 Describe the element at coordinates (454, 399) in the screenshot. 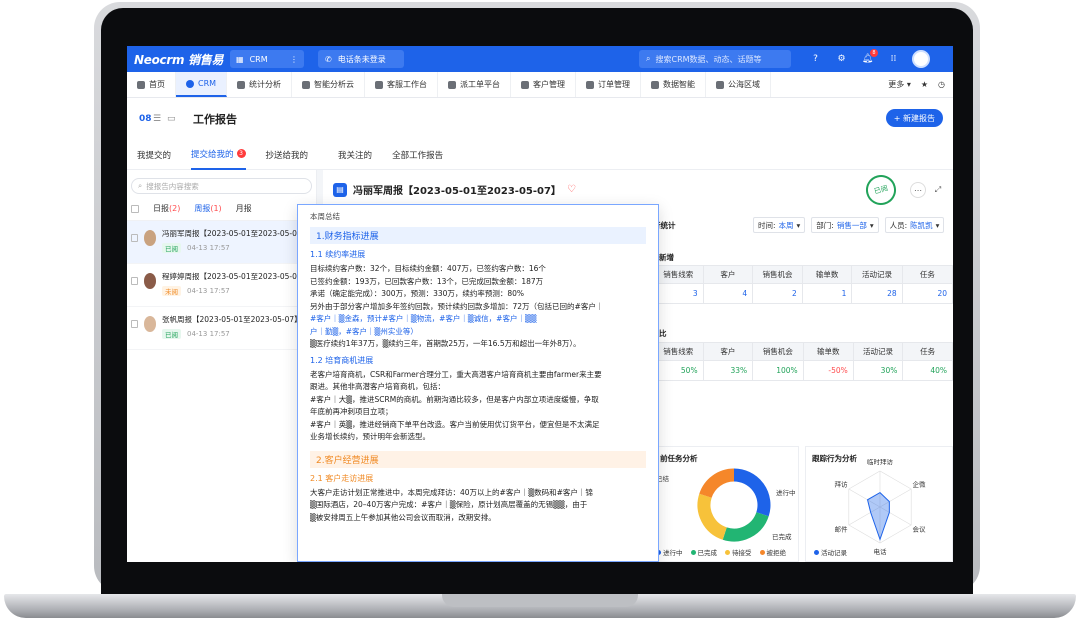

I see `text-line: #客户｜大▒，推进SCRM的商机。前期沟通比较多，但是客户内部立项进度缓慢，争取` at that location.